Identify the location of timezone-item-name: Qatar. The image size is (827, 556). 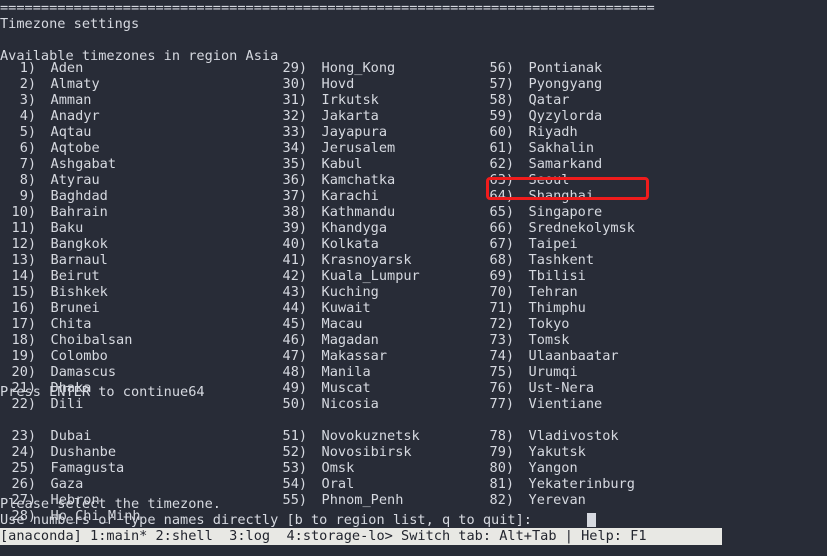
(549, 100).